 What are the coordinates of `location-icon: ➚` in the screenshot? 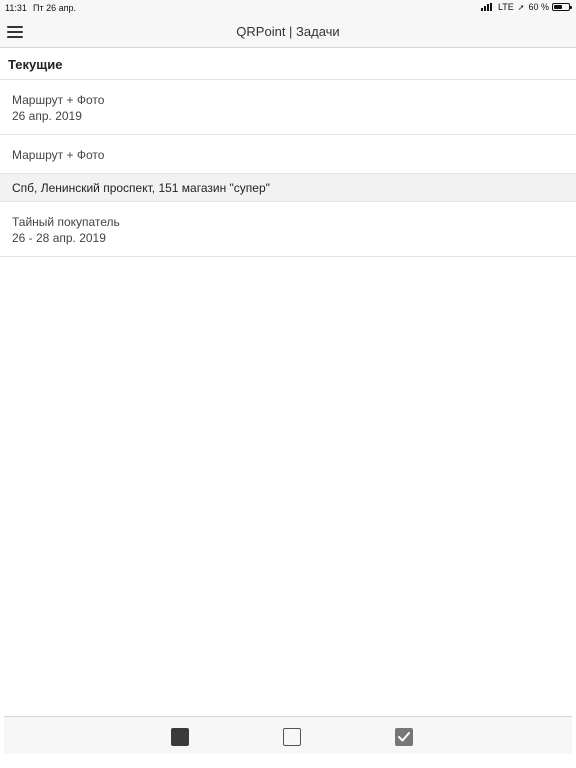 It's located at (521, 7).